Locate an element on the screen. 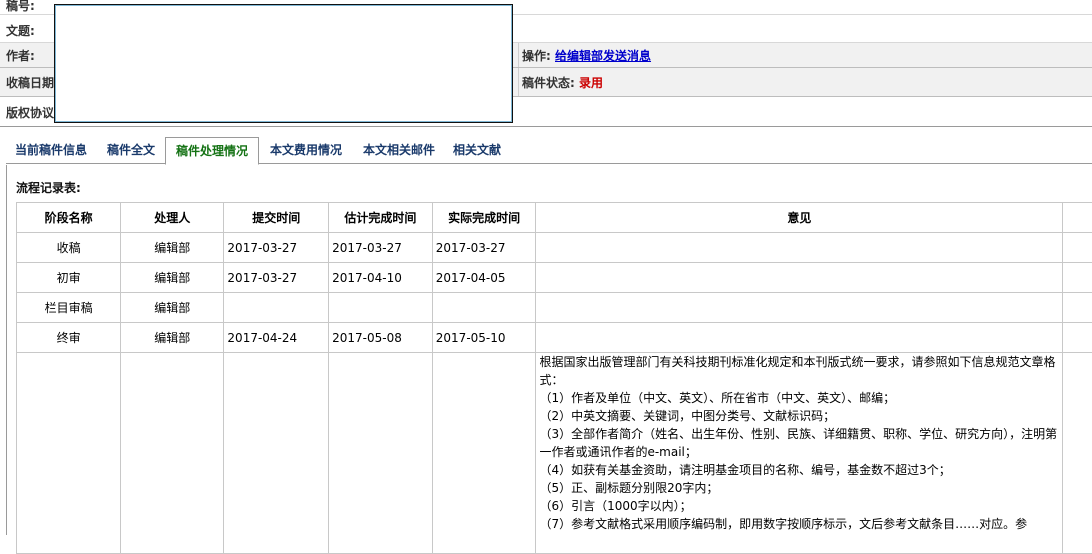  header-handler: 处理人 is located at coordinates (172, 218).